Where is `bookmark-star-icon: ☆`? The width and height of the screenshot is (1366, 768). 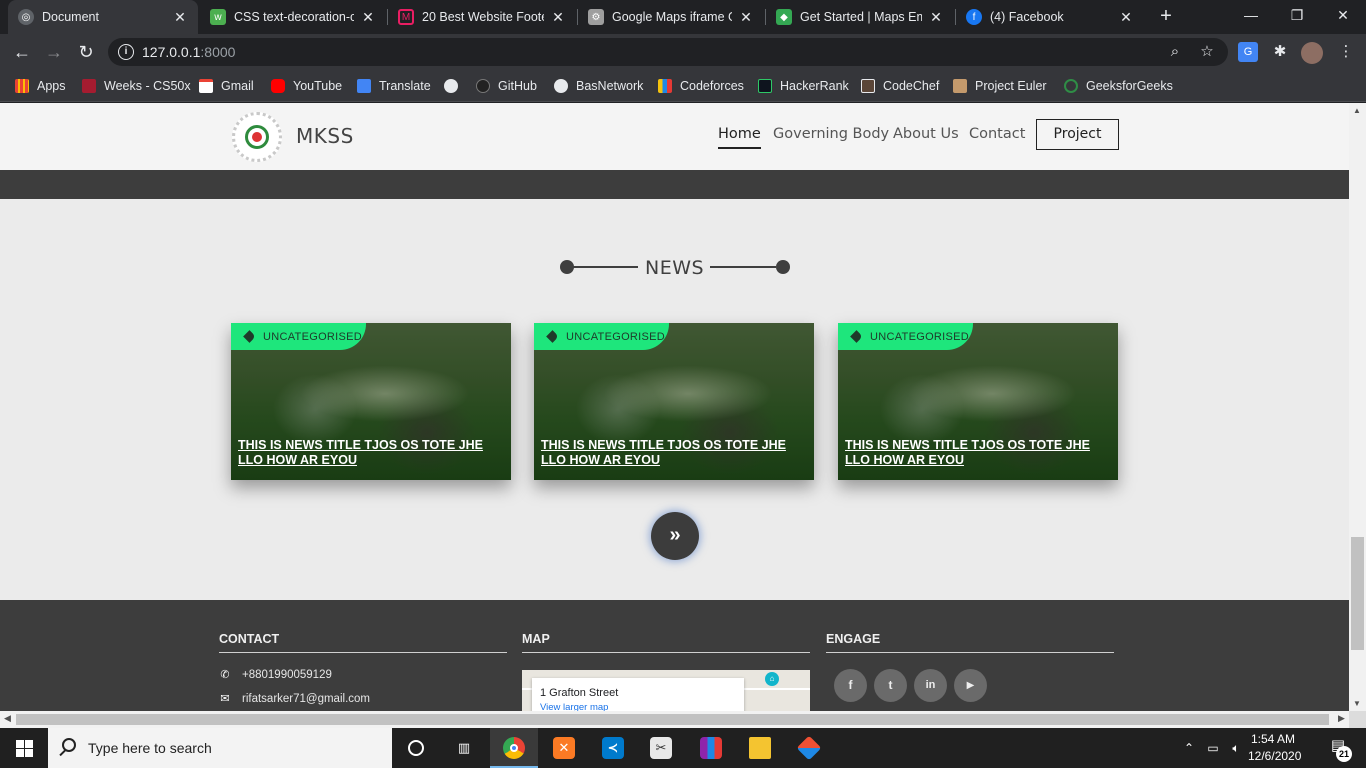
bookmark-star-icon: ☆ is located at coordinates (1207, 52).